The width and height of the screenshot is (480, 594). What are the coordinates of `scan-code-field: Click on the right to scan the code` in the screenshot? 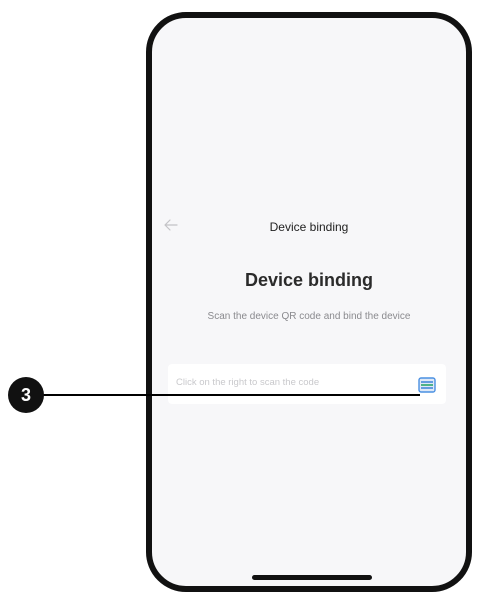 It's located at (307, 384).